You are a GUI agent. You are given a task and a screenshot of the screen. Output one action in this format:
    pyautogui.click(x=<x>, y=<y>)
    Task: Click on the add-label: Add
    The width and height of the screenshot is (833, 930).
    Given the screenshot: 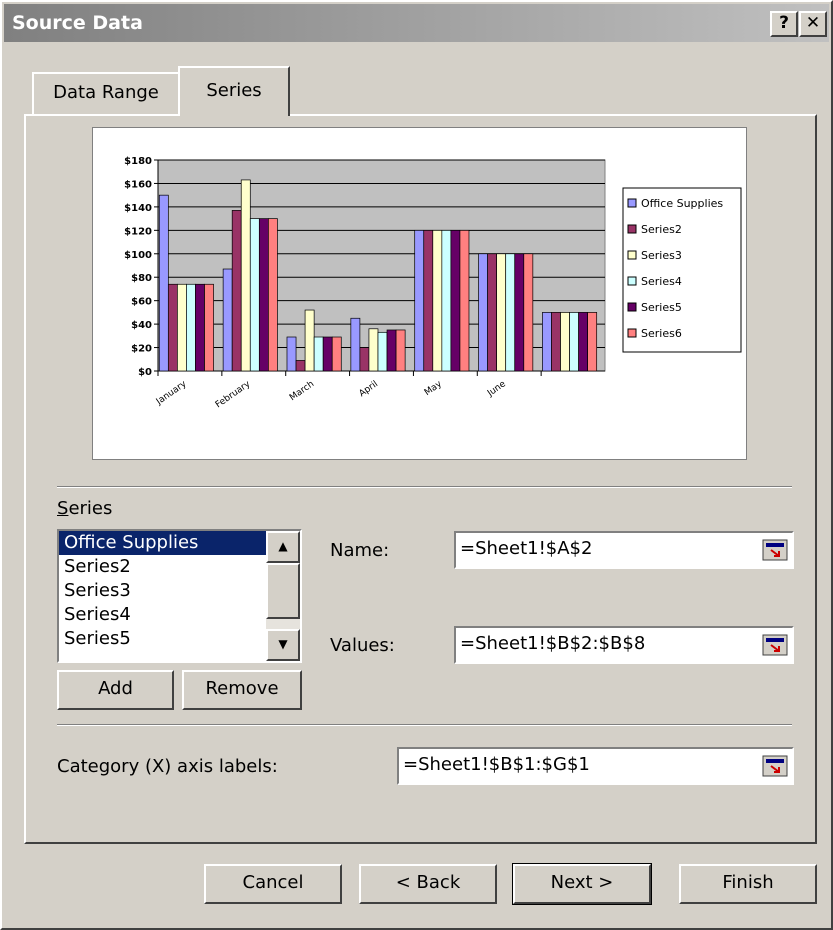 What is the action you would take?
    pyautogui.click(x=115, y=688)
    